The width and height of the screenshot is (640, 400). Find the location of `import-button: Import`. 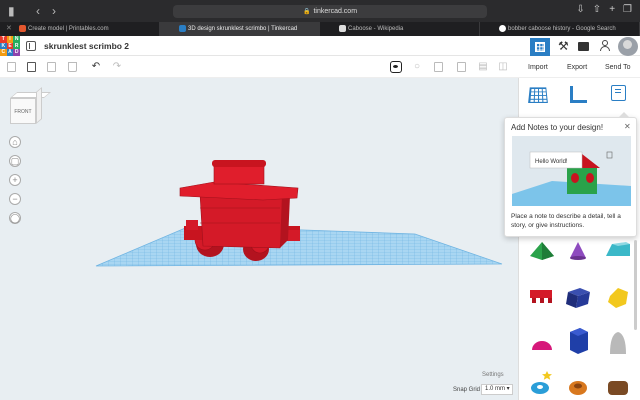

import-button: Import is located at coordinates (538, 67).